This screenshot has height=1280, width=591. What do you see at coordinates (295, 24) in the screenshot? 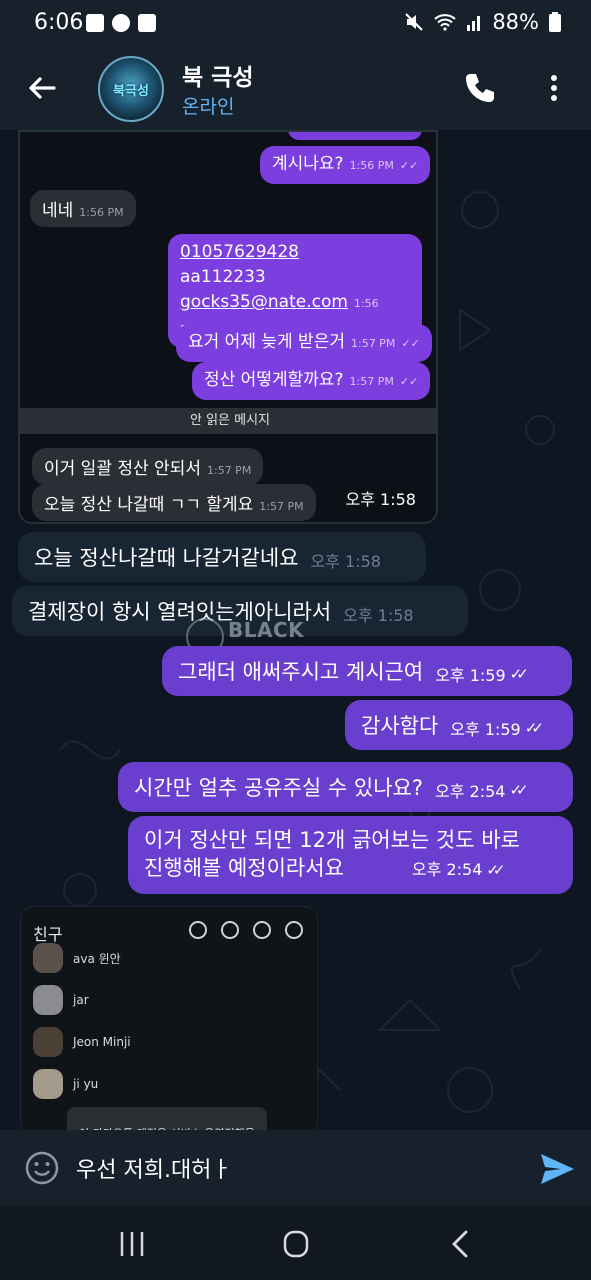
I see `status-bar: 6:06 88%` at bounding box center [295, 24].